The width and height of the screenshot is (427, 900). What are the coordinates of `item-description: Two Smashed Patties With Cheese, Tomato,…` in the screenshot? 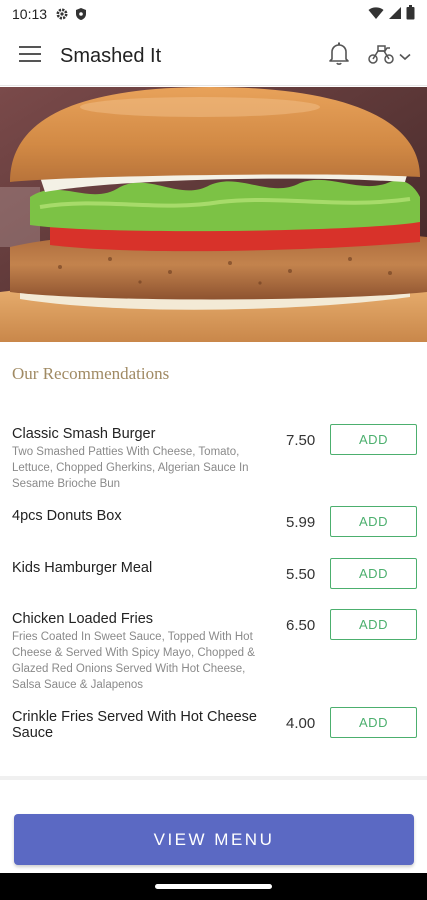 It's located at (130, 468).